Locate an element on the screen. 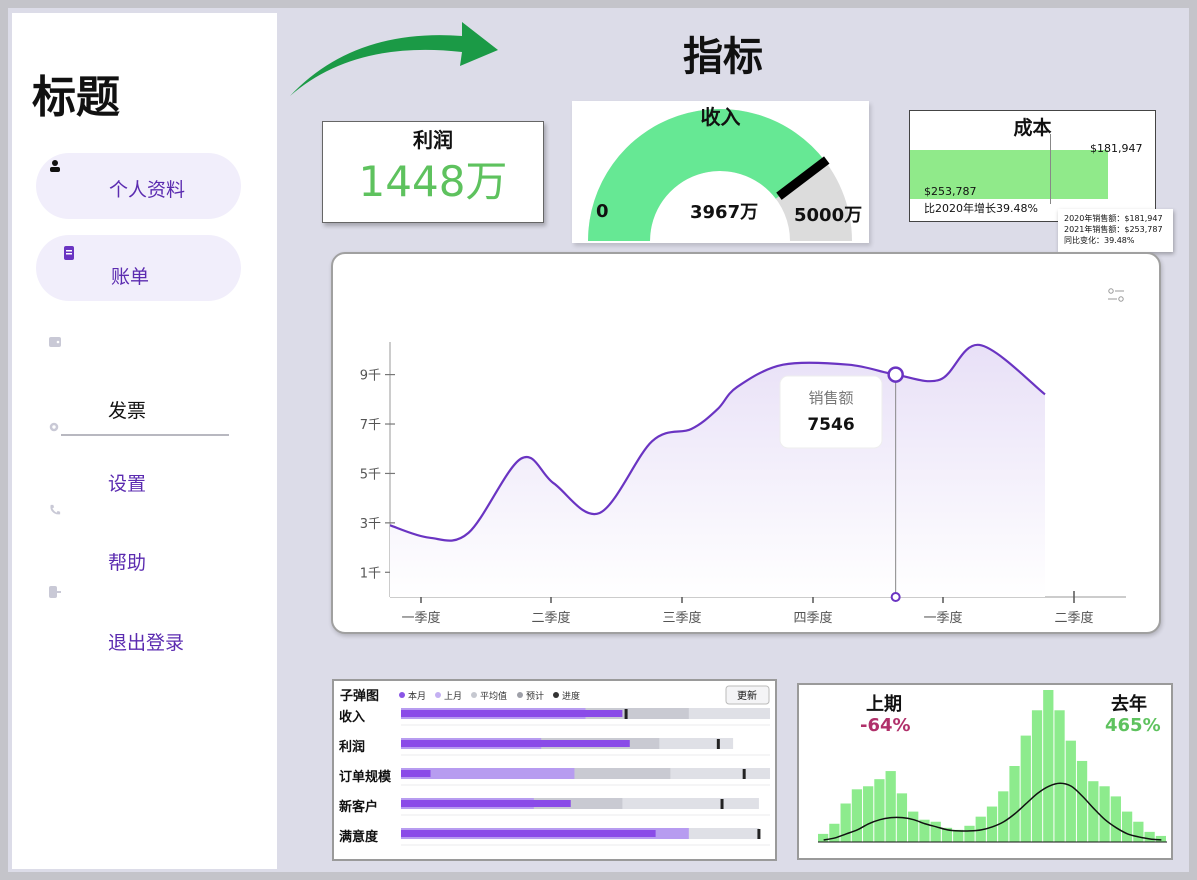  bullet-category-label: 满意度 is located at coordinates (359, 837).